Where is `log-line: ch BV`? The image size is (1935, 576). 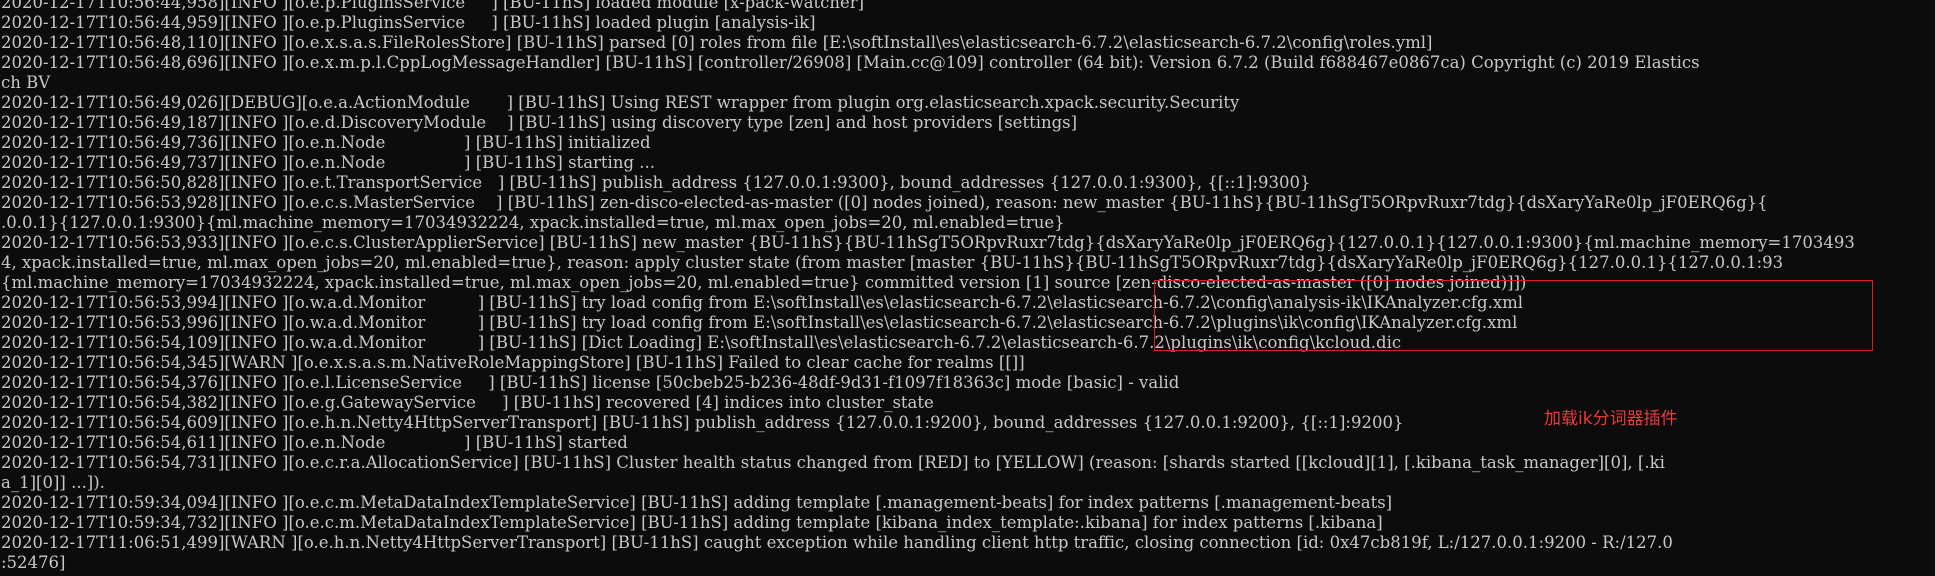 log-line: ch BV is located at coordinates (26, 82).